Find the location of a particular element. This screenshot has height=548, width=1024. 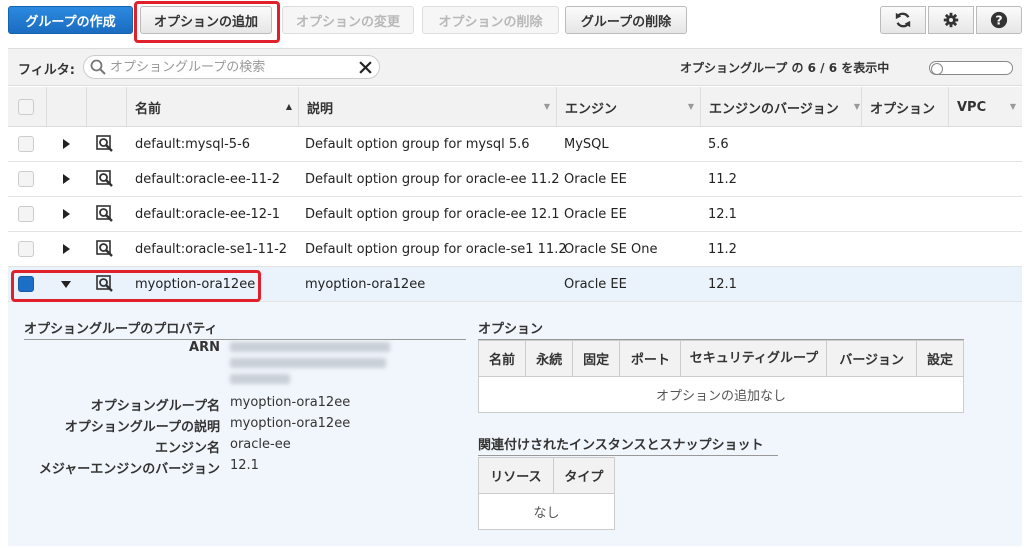

assoc-empty: なし is located at coordinates (546, 511).